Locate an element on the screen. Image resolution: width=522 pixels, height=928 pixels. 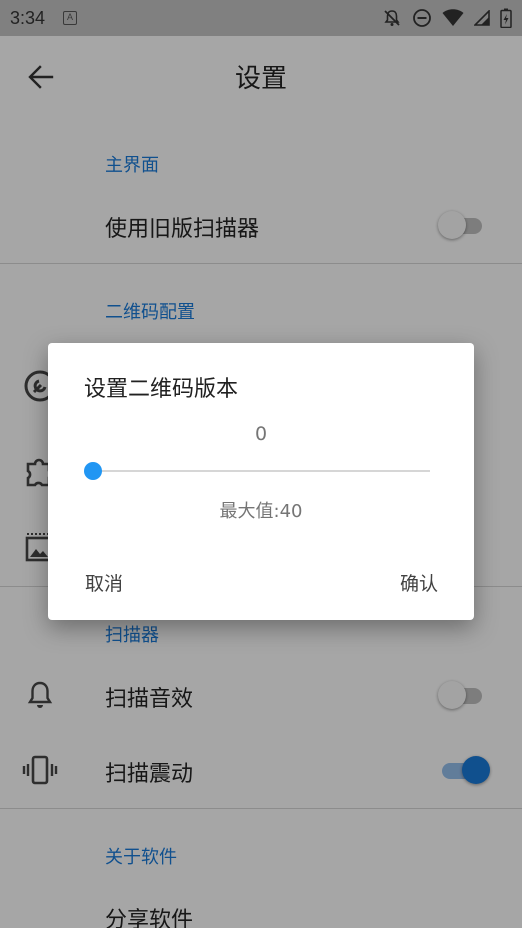
dialog-title: 设置二维码版本 is located at coordinates (161, 389).